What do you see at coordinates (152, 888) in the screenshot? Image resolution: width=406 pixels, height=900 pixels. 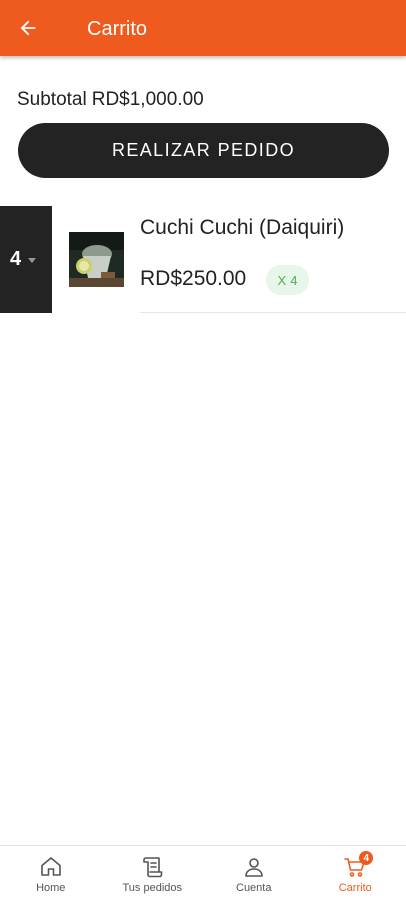 I see `nav-label-orders: Tus pedidos` at bounding box center [152, 888].